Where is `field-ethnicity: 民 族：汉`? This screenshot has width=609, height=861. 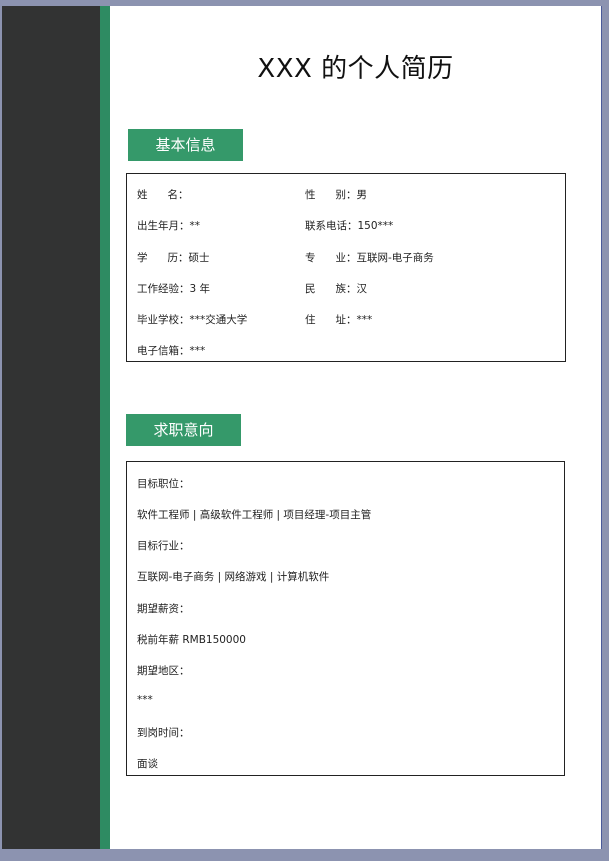
field-ethnicity: 民 族：汉 is located at coordinates (336, 288).